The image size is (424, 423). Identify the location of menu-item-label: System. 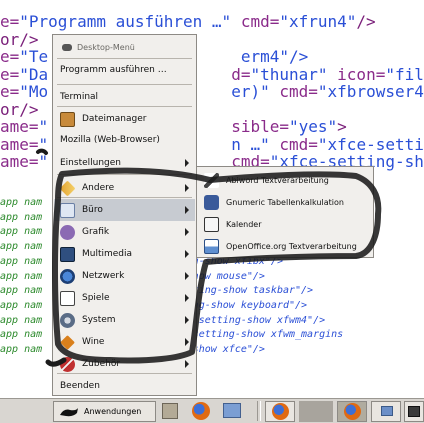
(99, 320).